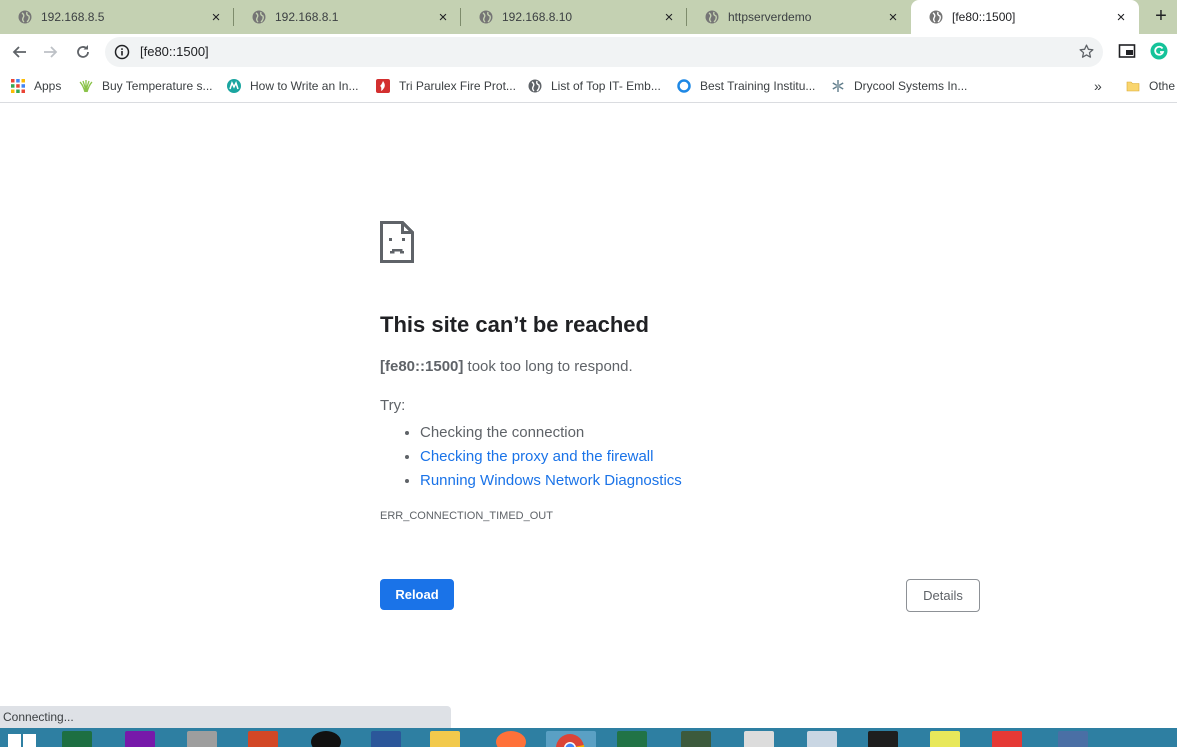 The height and width of the screenshot is (747, 1177). Describe the element at coordinates (883, 739) in the screenshot. I see `command-prompt-taskbar-icon` at that location.